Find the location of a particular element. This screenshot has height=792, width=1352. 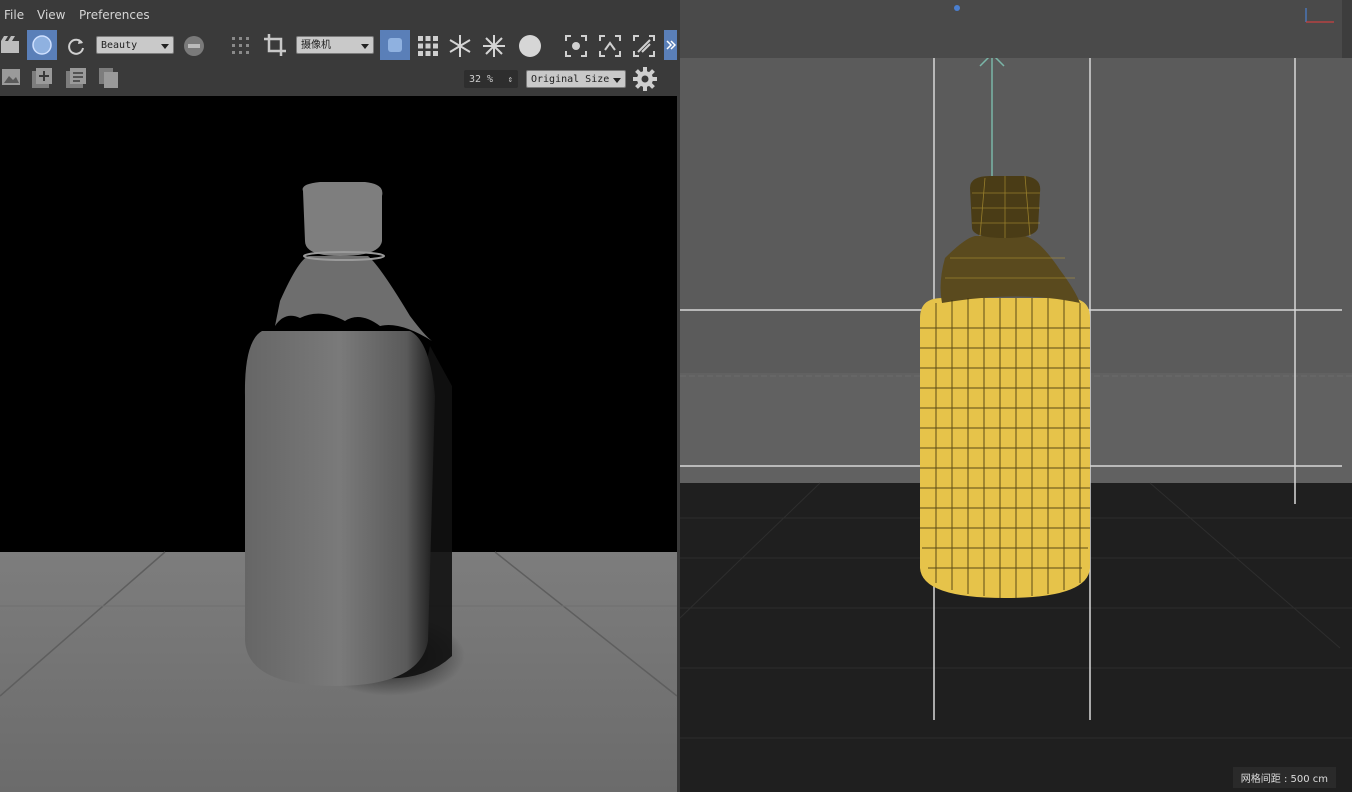

camera-select-value: 摄像机 is located at coordinates (316, 45).